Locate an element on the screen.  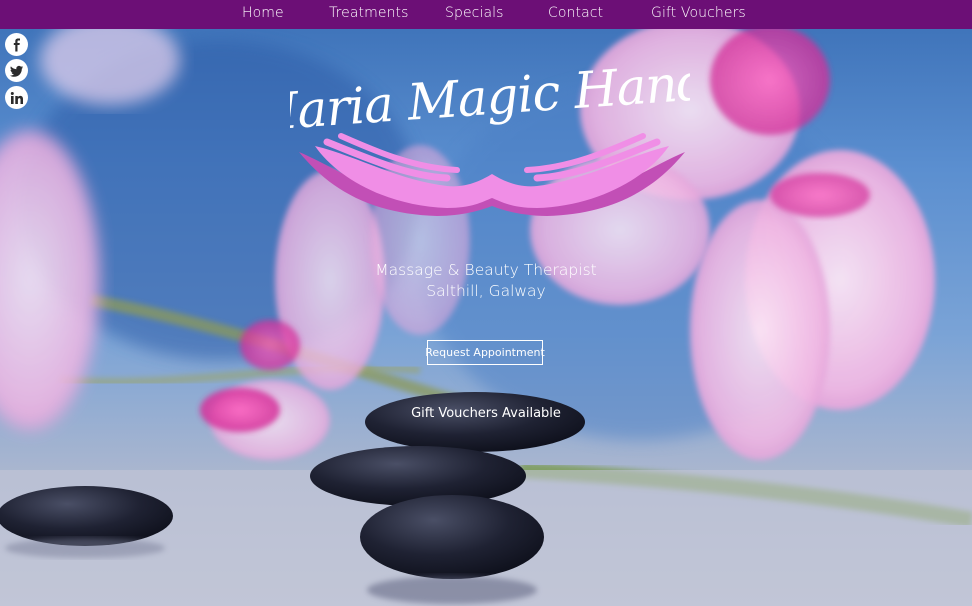
nav-gift-vouchers: Gift Vouchers is located at coordinates (698, 13).